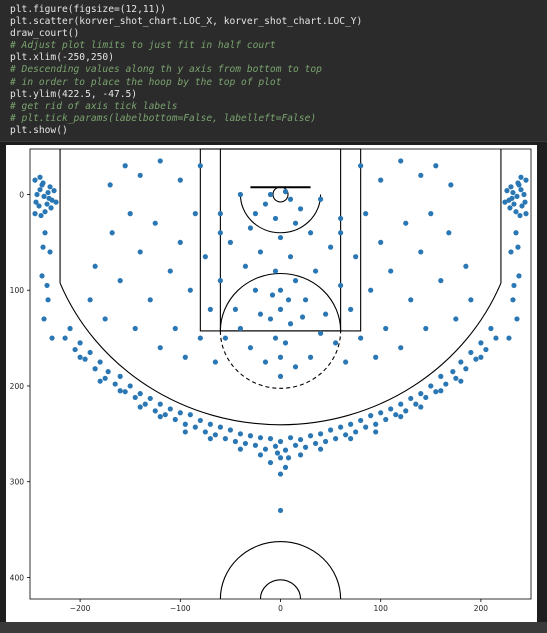 The height and width of the screenshot is (633, 547). I want to click on y-tick-label: 400, so click(17, 577).